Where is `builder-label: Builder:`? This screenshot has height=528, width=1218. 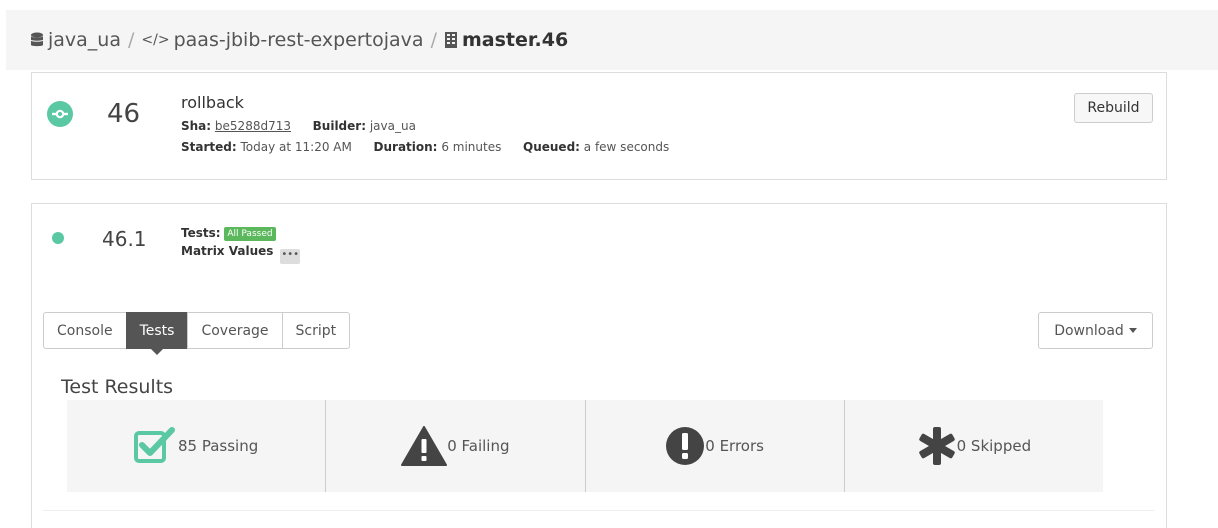 builder-label: Builder: is located at coordinates (339, 126).